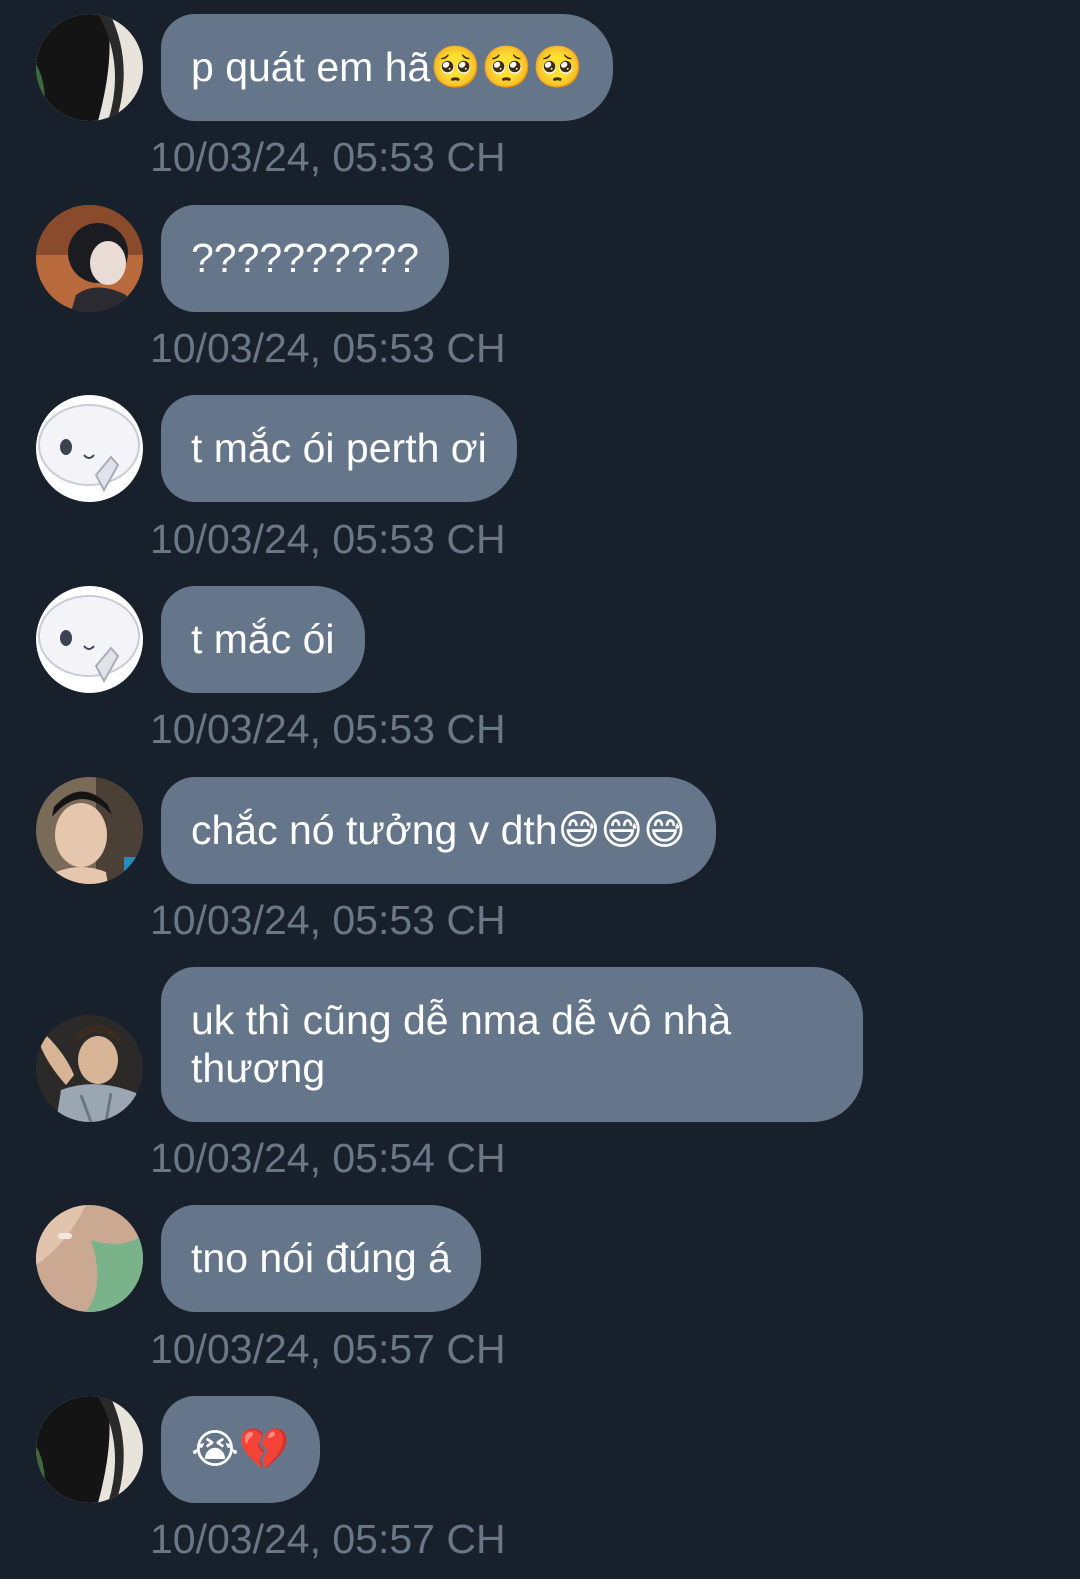 This screenshot has height=1579, width=1080. What do you see at coordinates (89, 1068) in the screenshot?
I see `avatar-boy-jacket-icon` at bounding box center [89, 1068].